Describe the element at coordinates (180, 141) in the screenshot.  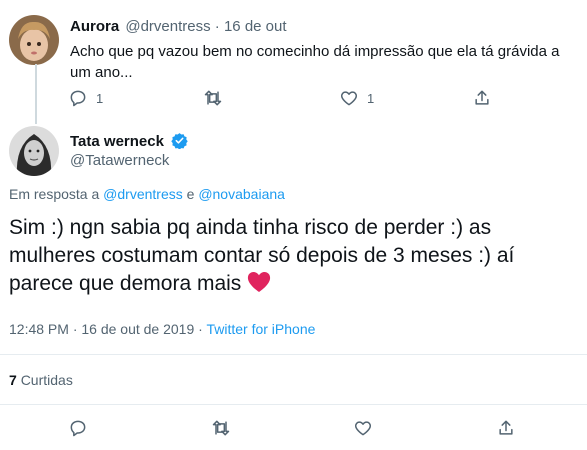
I see `verified-badge-icon` at that location.